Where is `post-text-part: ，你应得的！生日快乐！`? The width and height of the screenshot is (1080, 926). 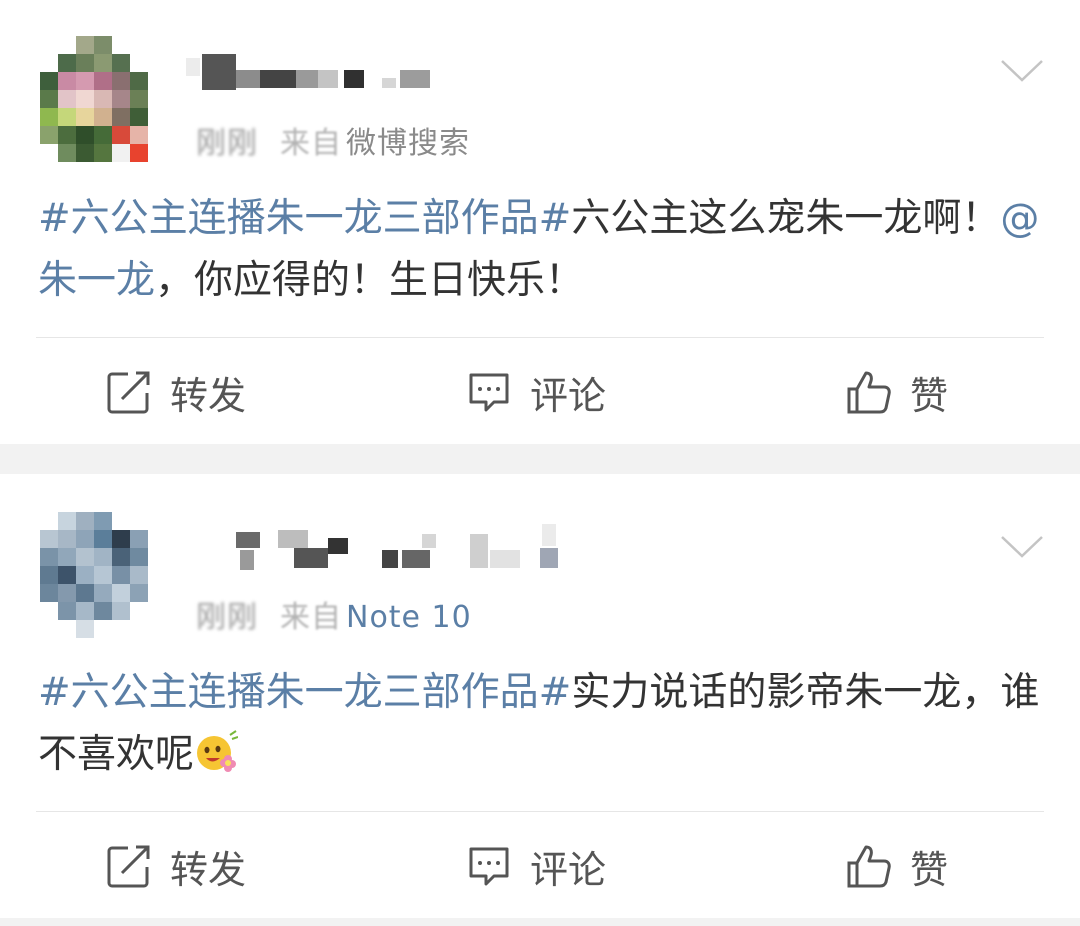
post-text-part: ，你应得的！生日快乐！ is located at coordinates (370, 280).